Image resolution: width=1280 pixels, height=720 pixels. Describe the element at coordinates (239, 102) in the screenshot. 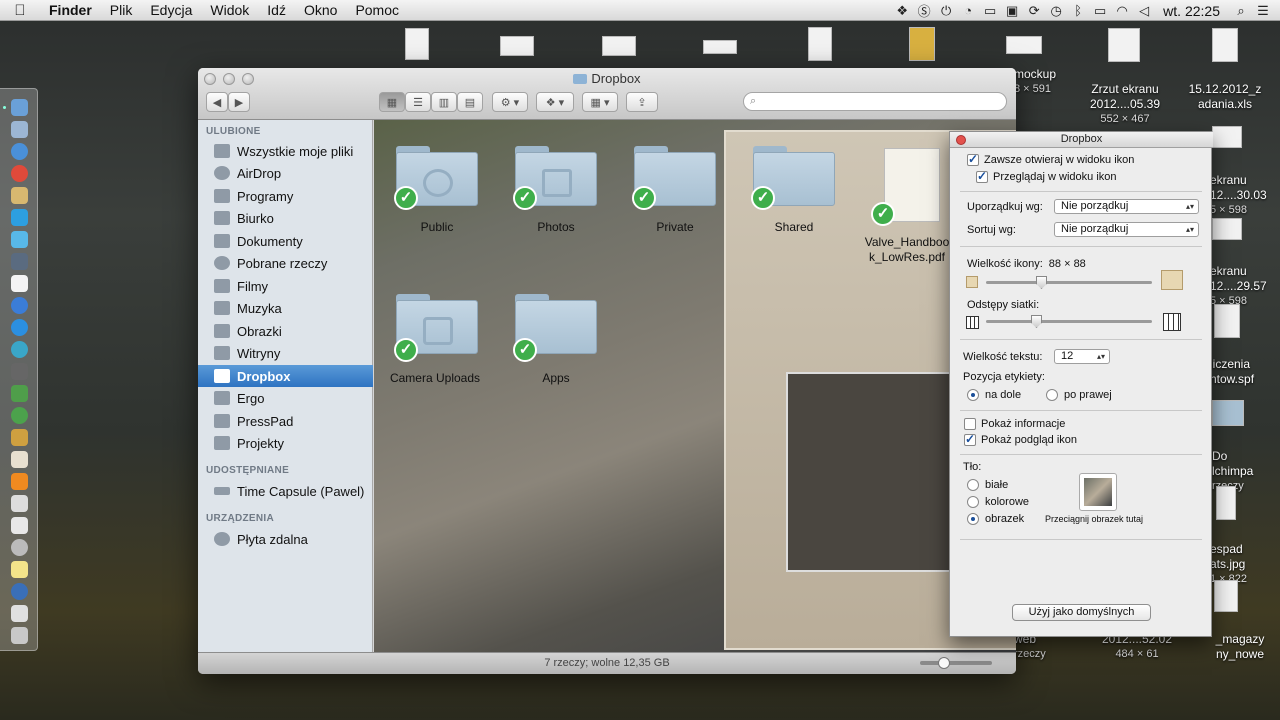

I see `forward-button: ▶` at that location.